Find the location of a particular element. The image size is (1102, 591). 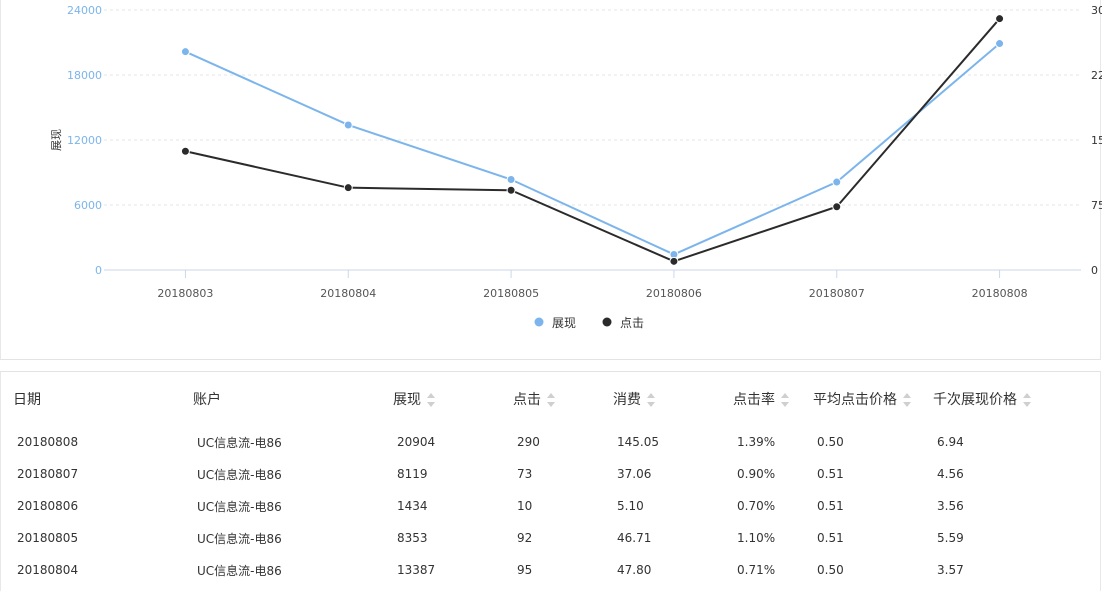

y-left-tick-label: 0 is located at coordinates (98, 270).